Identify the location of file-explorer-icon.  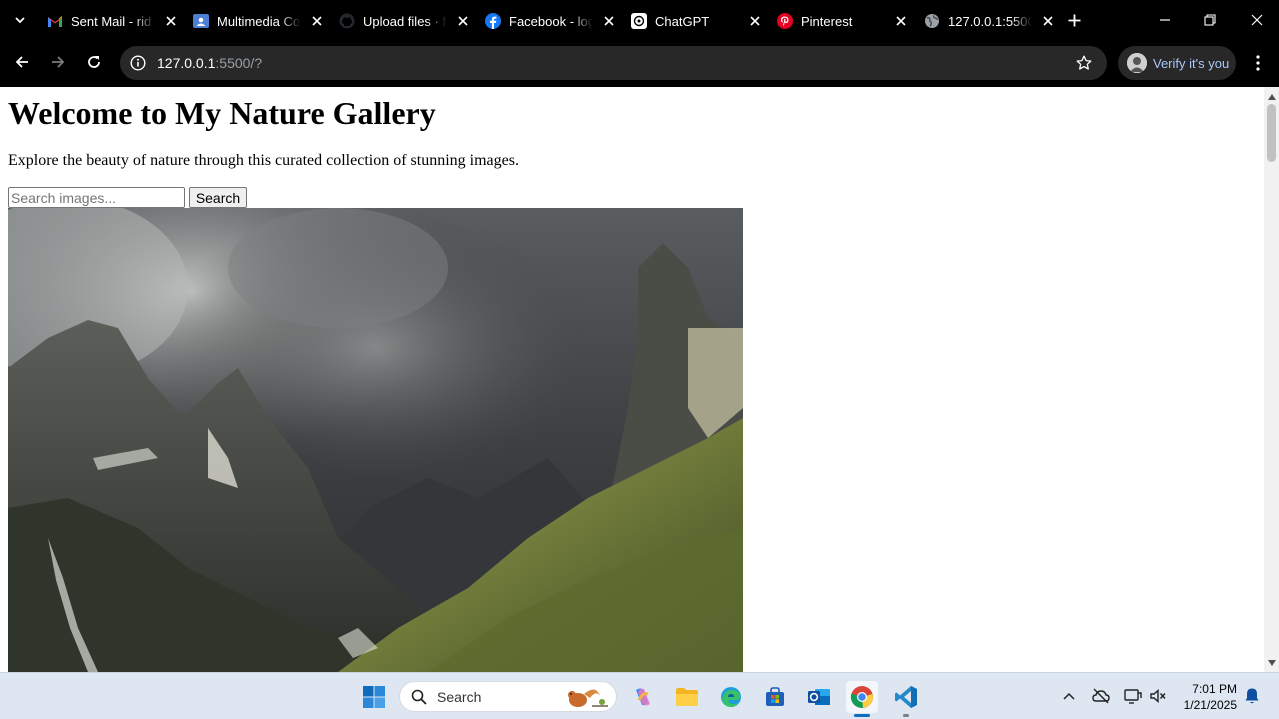
(687, 697).